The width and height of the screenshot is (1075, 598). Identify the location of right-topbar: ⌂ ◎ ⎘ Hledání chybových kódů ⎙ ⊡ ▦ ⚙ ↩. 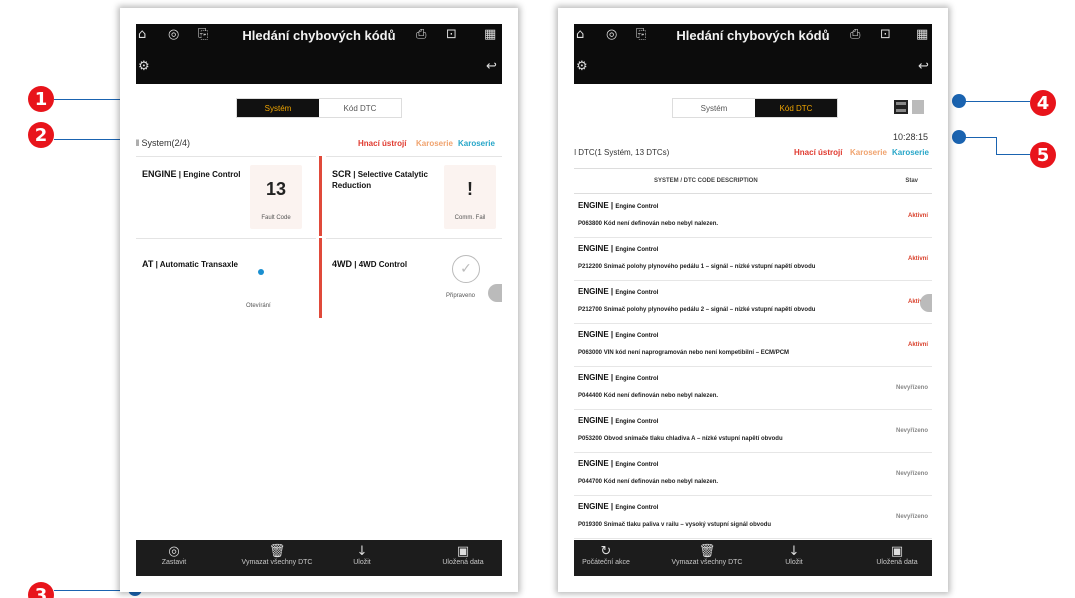
(753, 54).